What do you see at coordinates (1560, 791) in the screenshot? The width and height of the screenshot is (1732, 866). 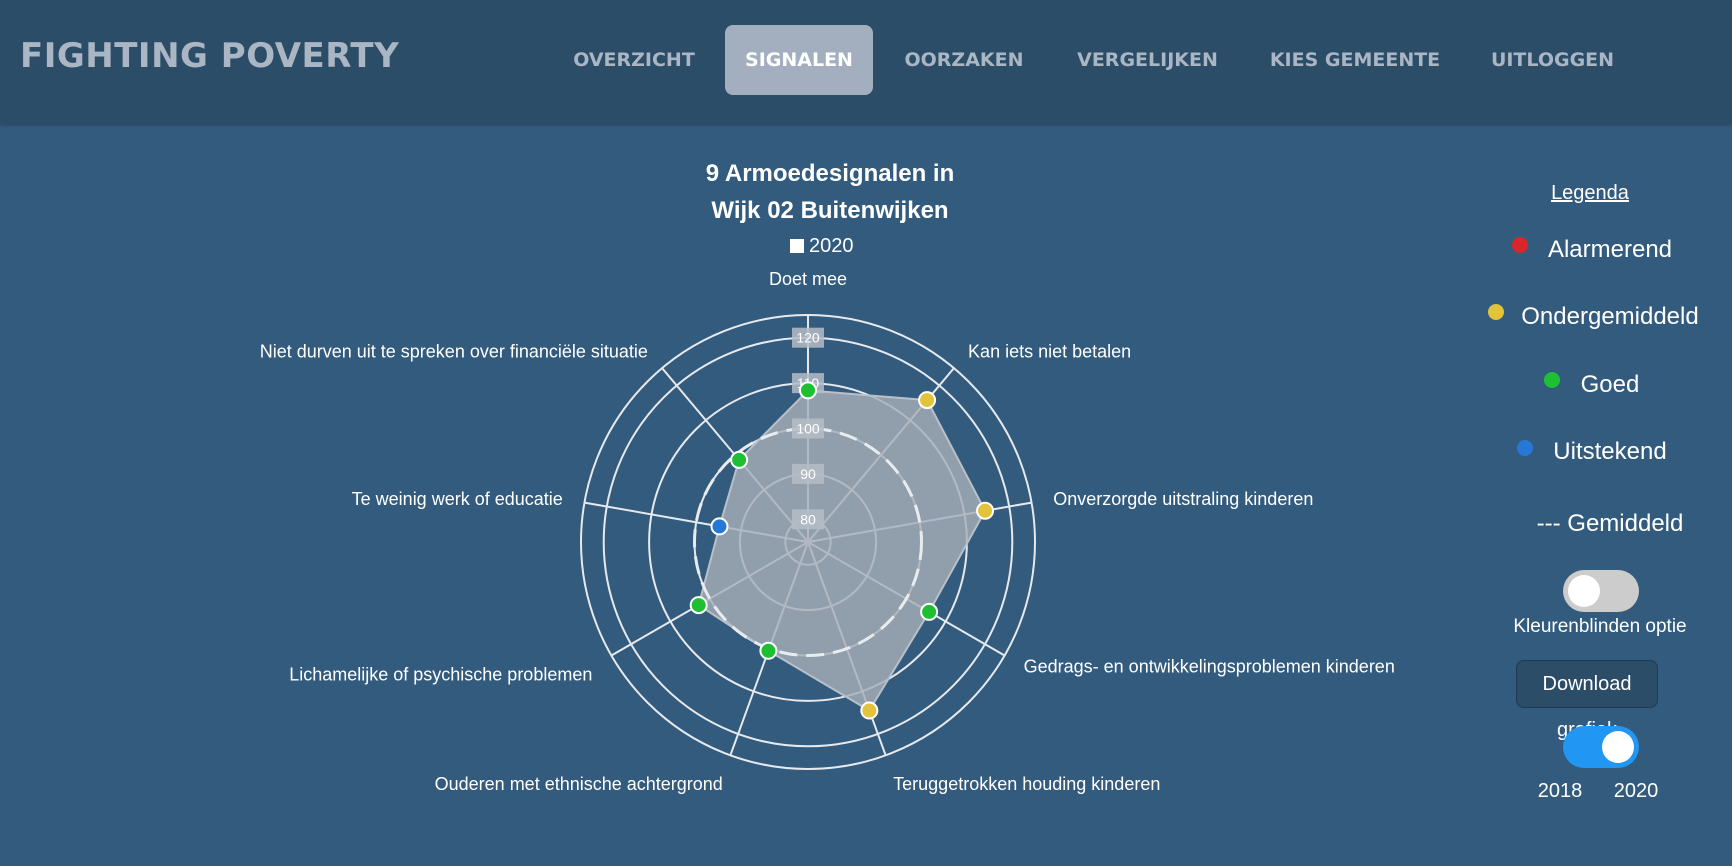 I see `year-toggle-label-2018: 2018` at bounding box center [1560, 791].